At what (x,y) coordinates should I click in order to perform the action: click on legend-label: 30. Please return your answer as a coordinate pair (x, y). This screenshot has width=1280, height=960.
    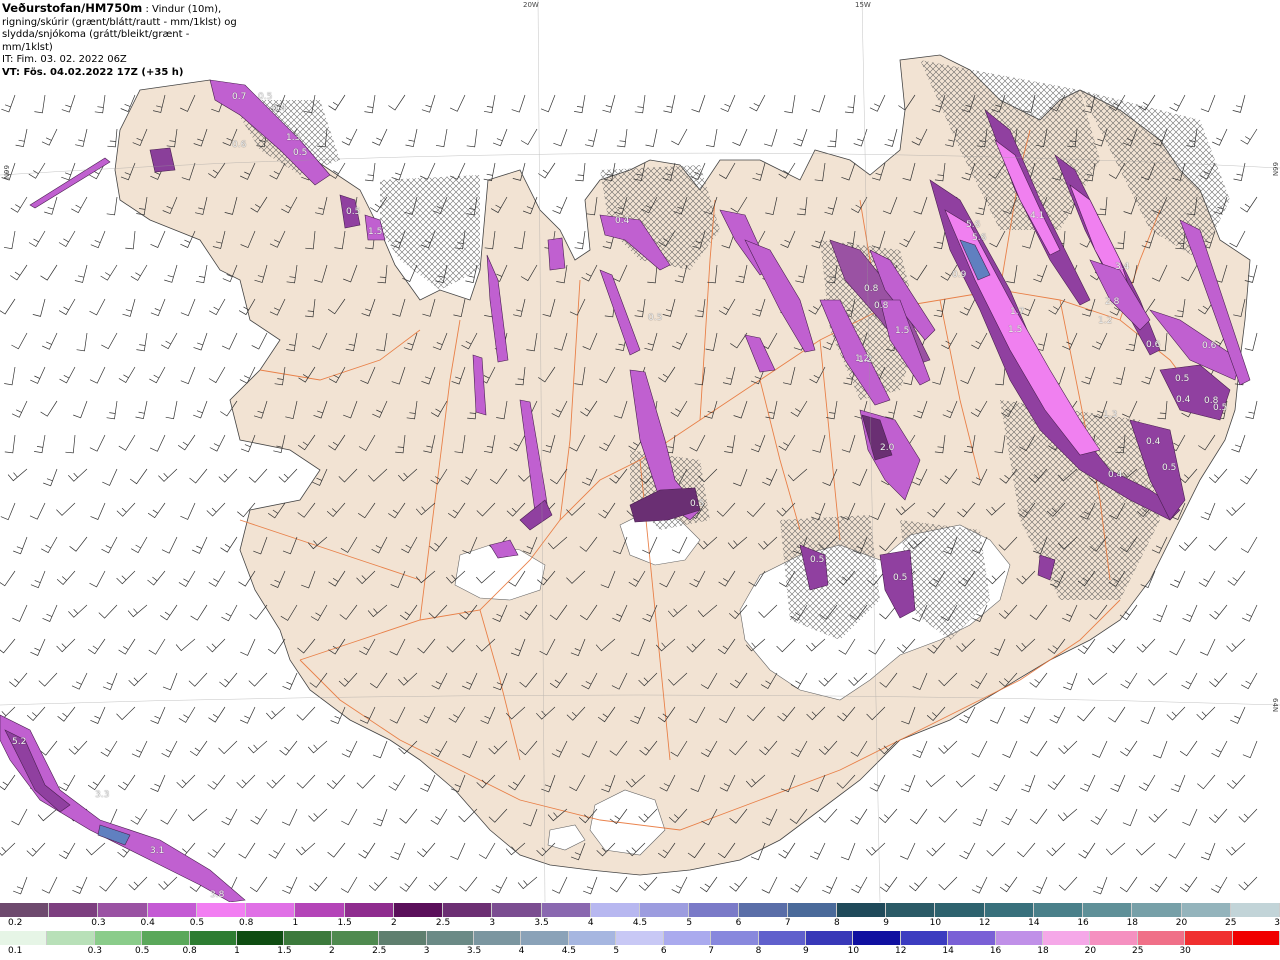
    Looking at the image, I should click on (1277, 923).